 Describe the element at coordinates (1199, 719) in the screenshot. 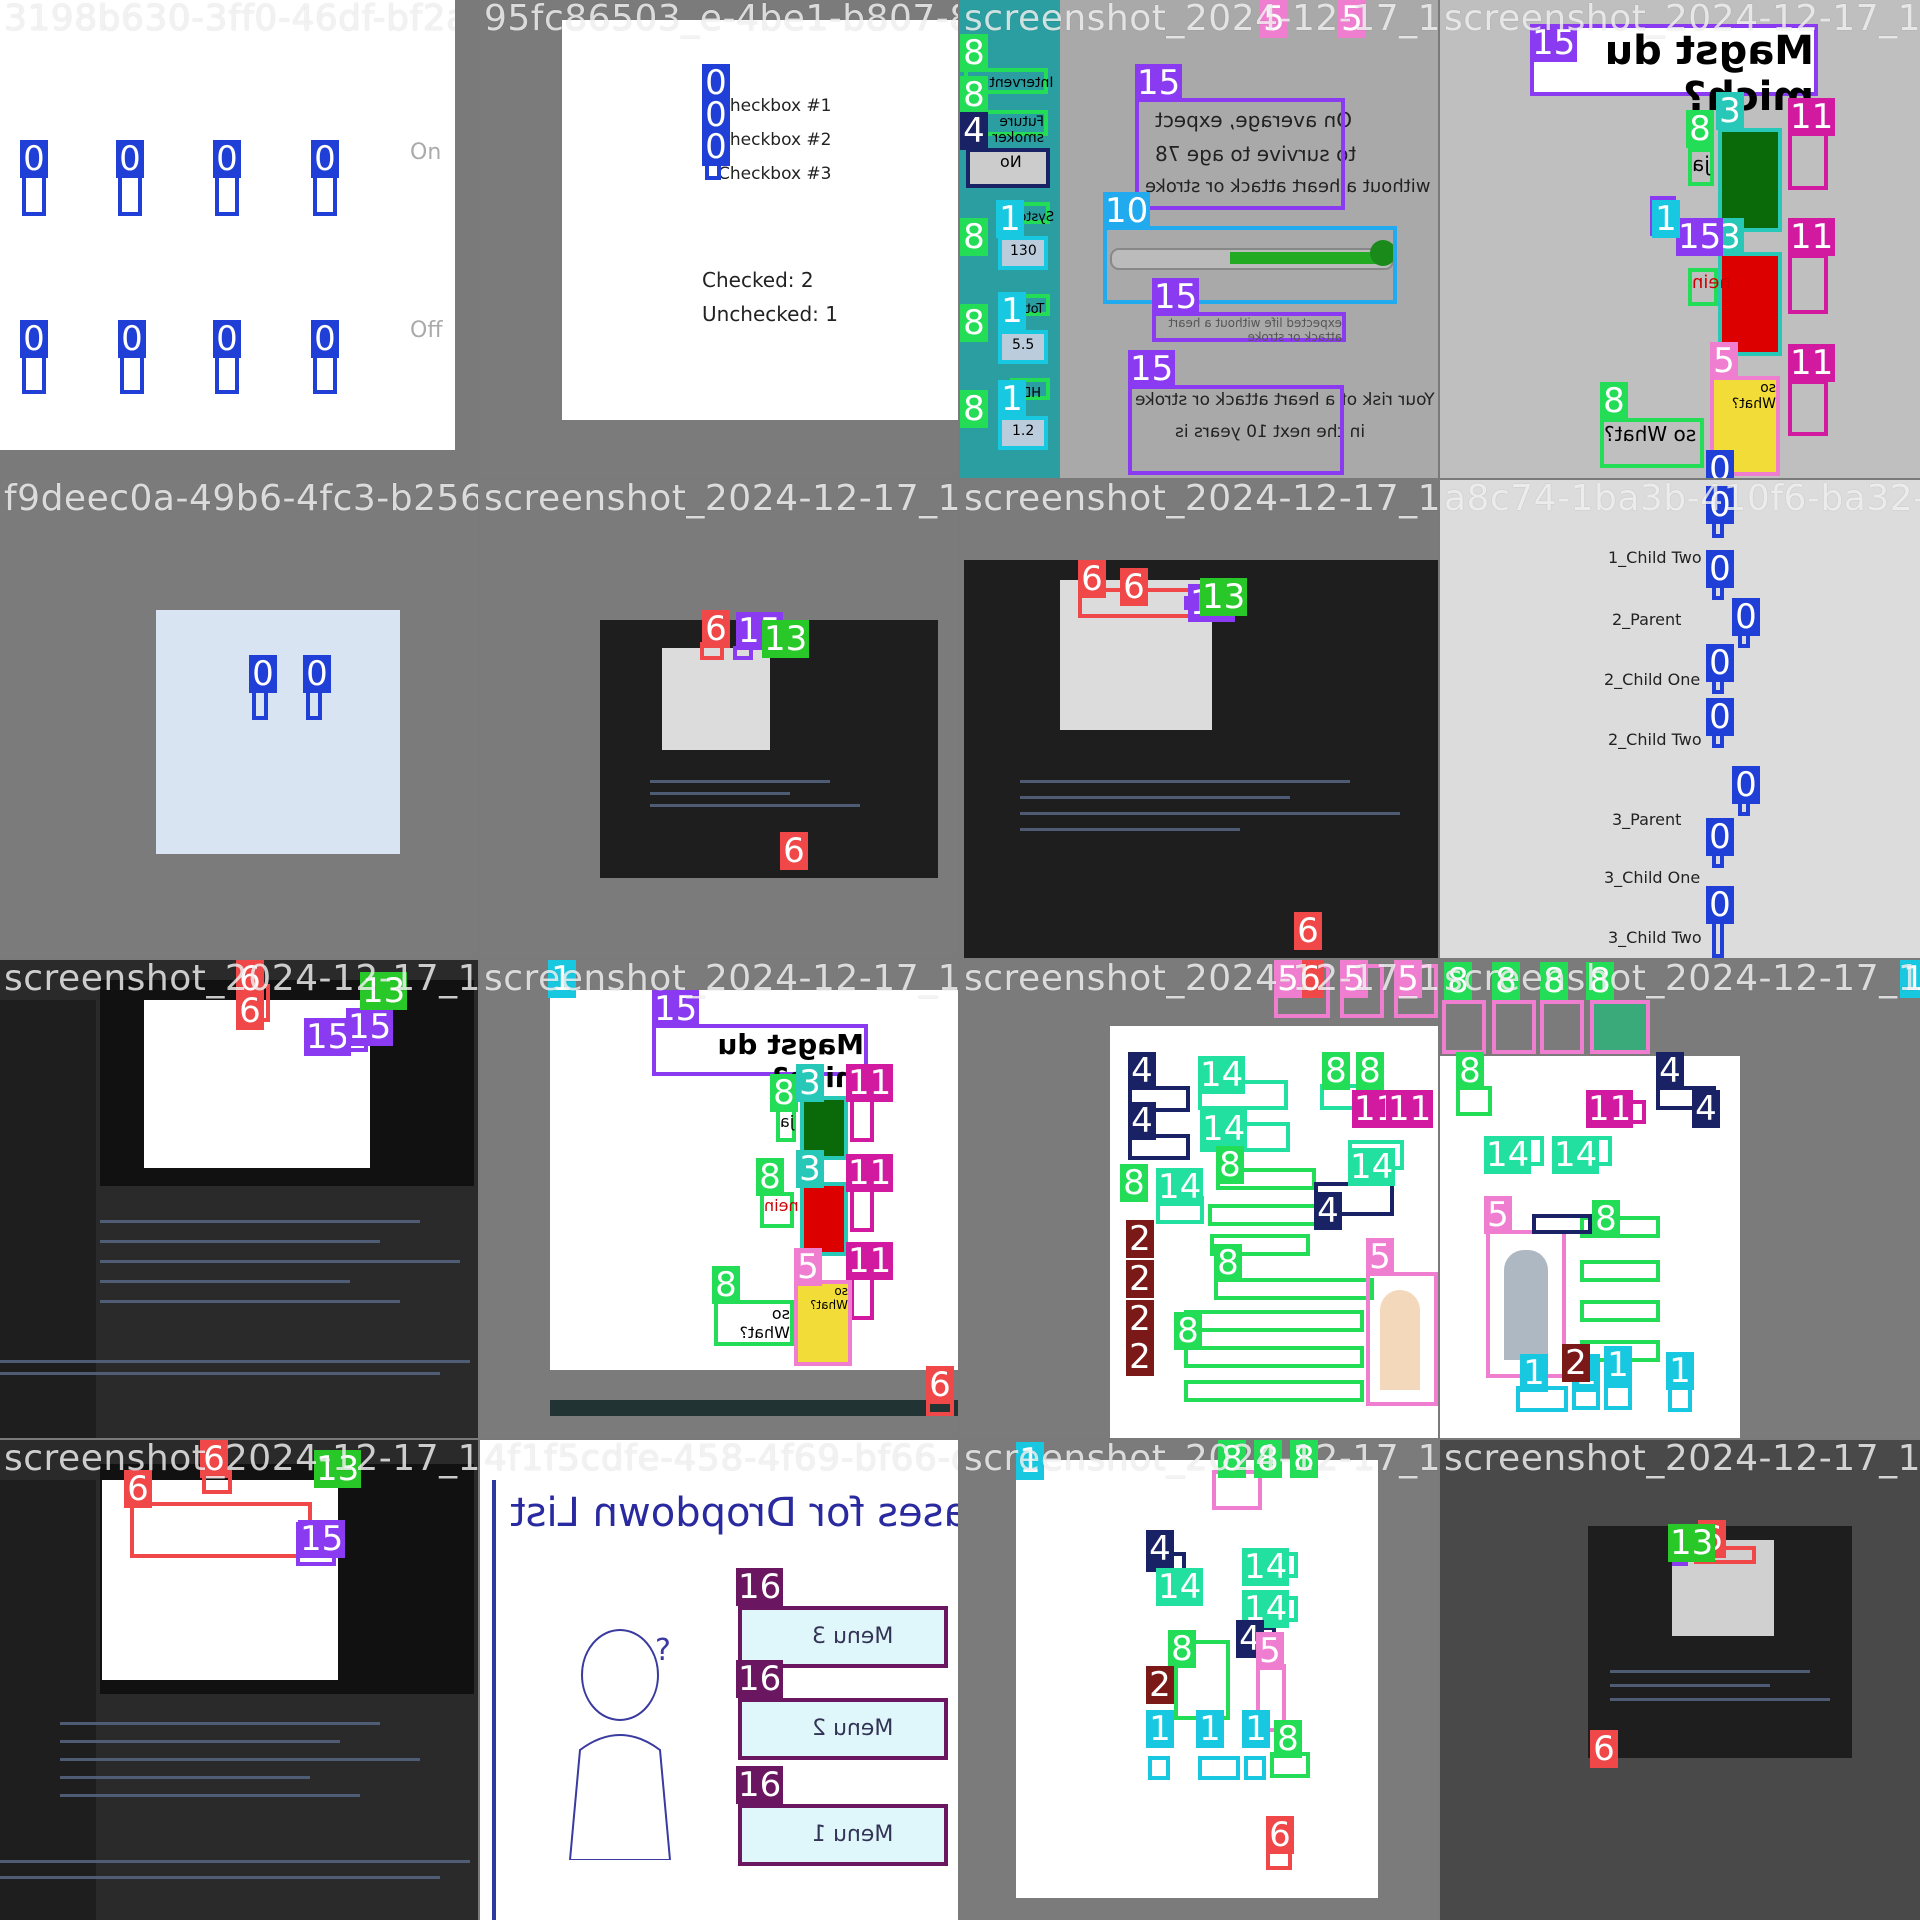

I see `tile-ide: screenshot_2024-12-17_15- 6 6 15 13 6` at that location.